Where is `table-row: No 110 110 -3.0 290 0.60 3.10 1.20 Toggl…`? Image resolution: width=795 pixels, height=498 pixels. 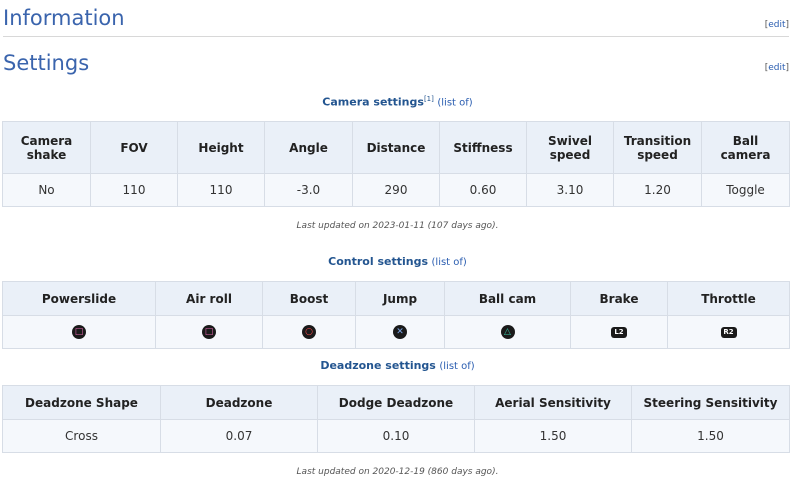
table-row: No 110 110 -3.0 290 0.60 3.10 1.20 Toggl… is located at coordinates (396, 190).